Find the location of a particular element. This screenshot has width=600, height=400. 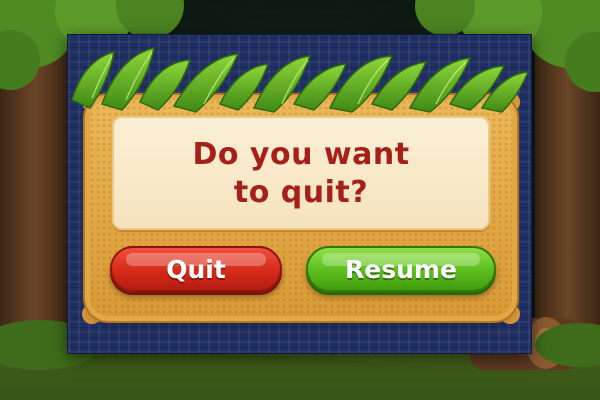

quit-button: Quit is located at coordinates (196, 269).